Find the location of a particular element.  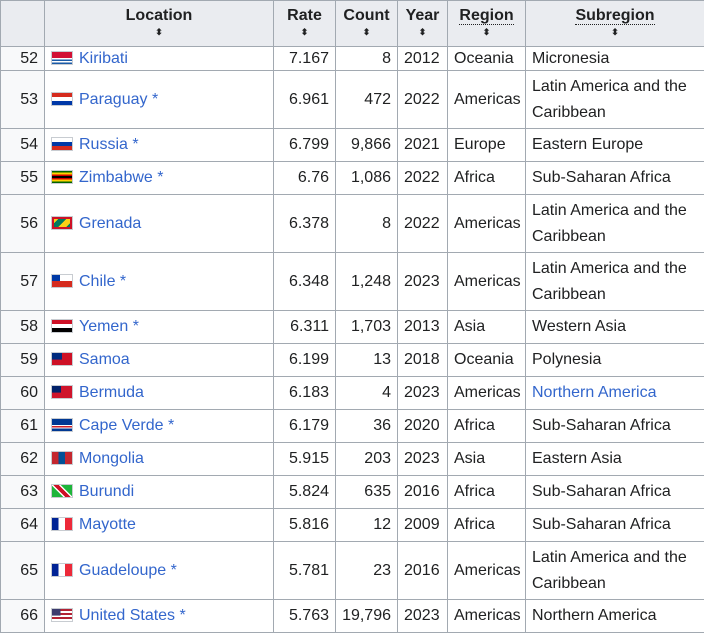

rank-cell: 64 is located at coordinates (22, 525).